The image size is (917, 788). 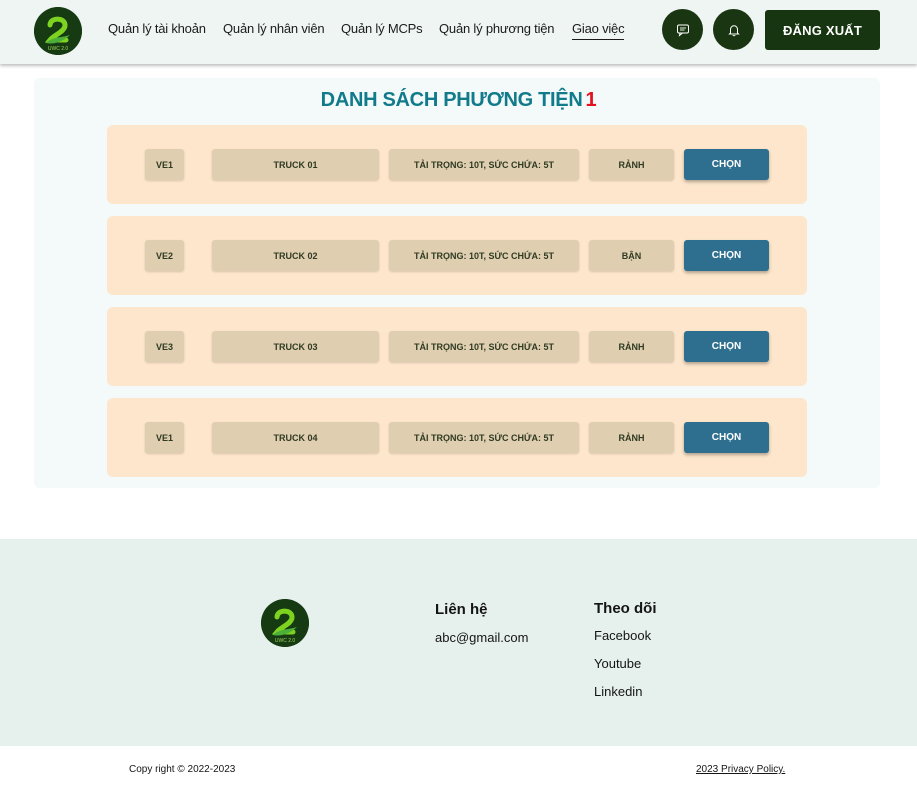 I want to click on nav-link-mcps: Quản lý MCPs, so click(x=382, y=28).